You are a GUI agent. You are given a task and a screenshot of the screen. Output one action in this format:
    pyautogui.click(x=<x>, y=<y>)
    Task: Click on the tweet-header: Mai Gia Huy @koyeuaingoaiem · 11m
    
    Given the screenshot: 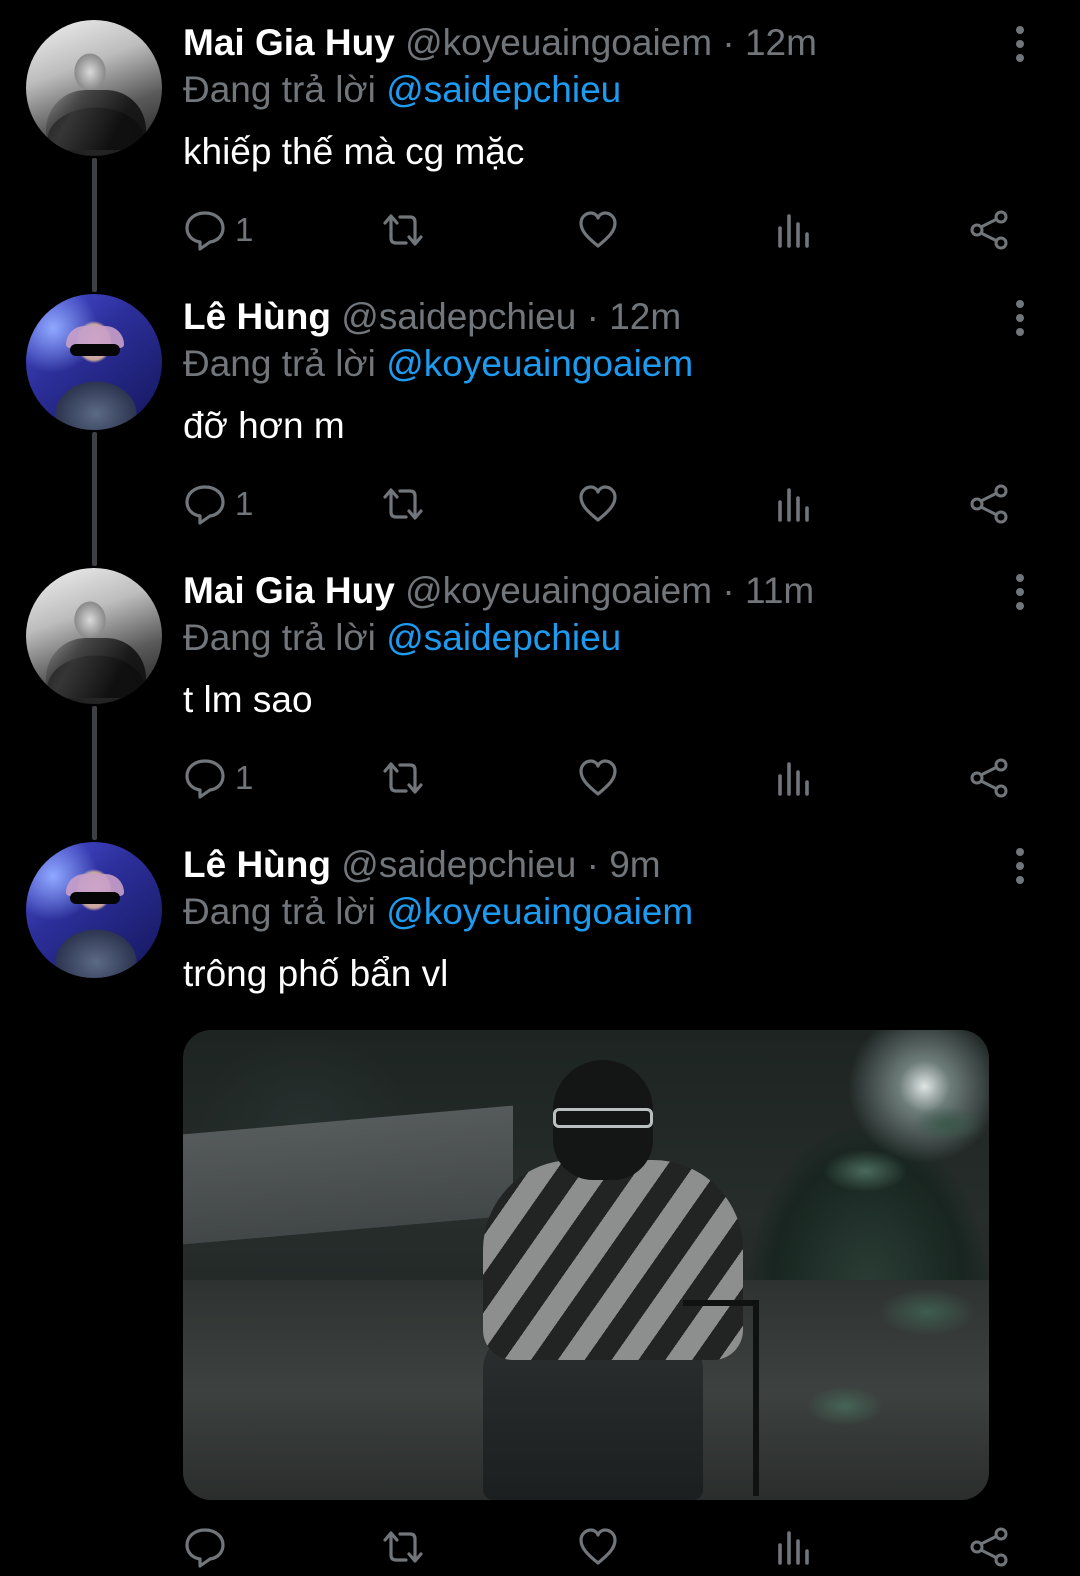 What is the action you would take?
    pyautogui.click(x=498, y=591)
    